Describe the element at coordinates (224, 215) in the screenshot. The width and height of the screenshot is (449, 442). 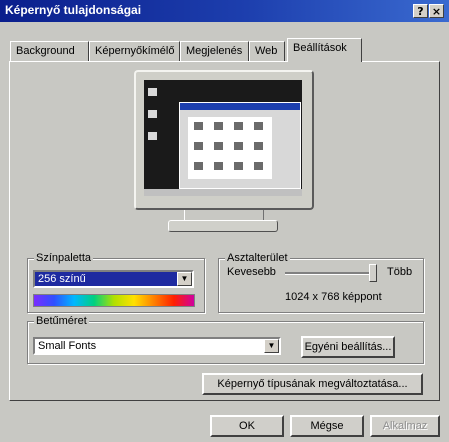
I see `monitor-stand-neck` at that location.